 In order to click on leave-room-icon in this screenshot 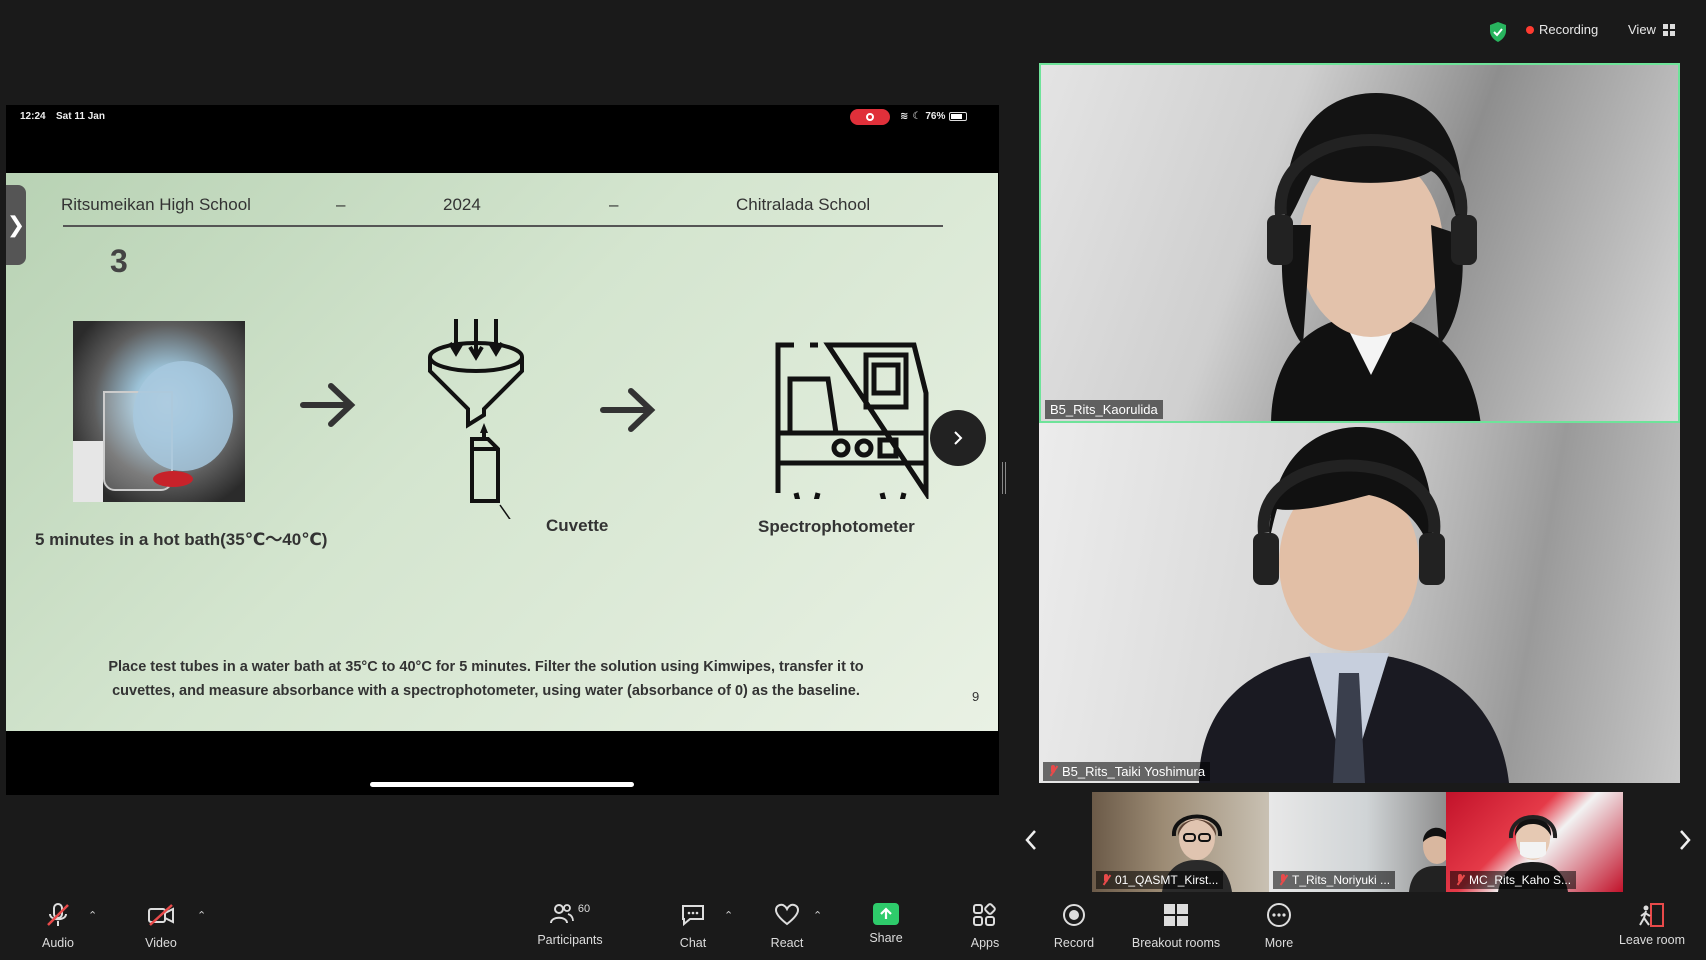, I will do `click(1651, 915)`.